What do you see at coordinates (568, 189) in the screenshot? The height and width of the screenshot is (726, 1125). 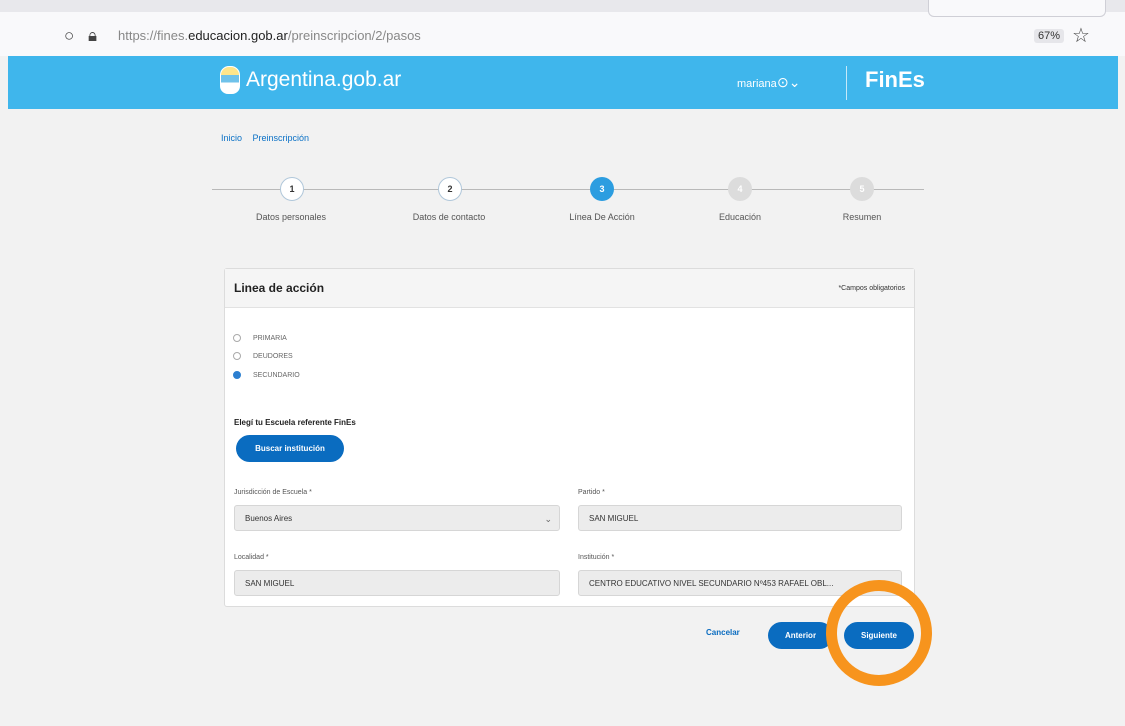 I see `stepper-line` at bounding box center [568, 189].